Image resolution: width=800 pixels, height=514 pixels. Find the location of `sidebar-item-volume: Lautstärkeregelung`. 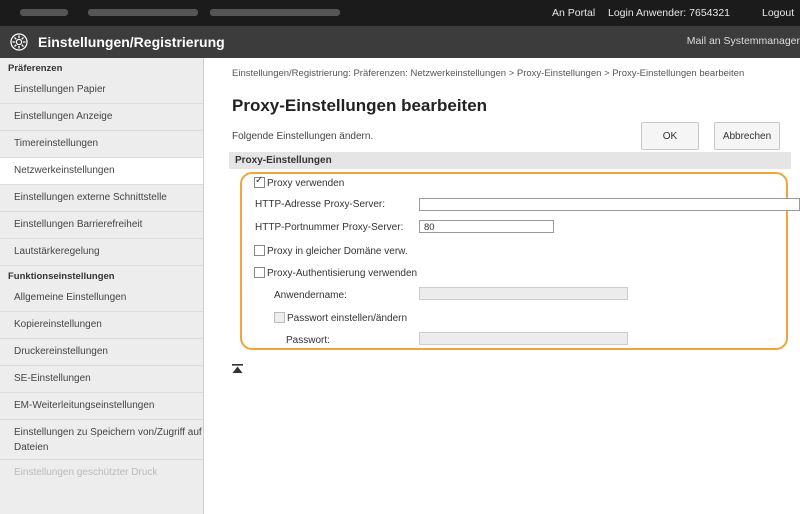

sidebar-item-volume: Lautstärkeregelung is located at coordinates (101, 252).